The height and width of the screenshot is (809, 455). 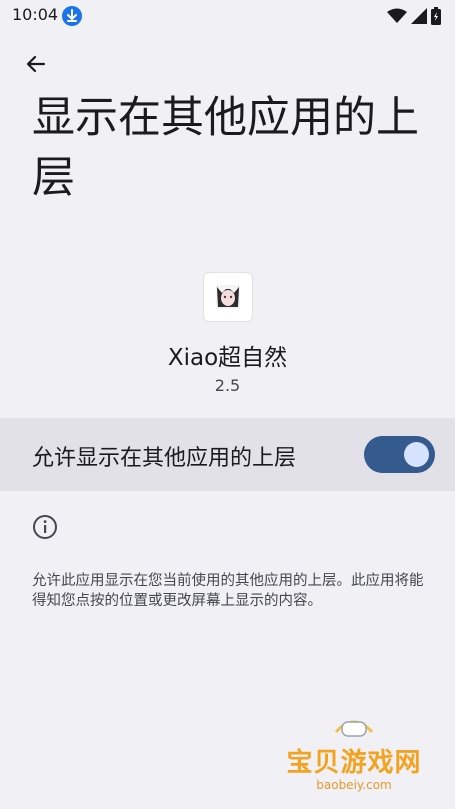 I want to click on permission-switch, so click(x=399, y=454).